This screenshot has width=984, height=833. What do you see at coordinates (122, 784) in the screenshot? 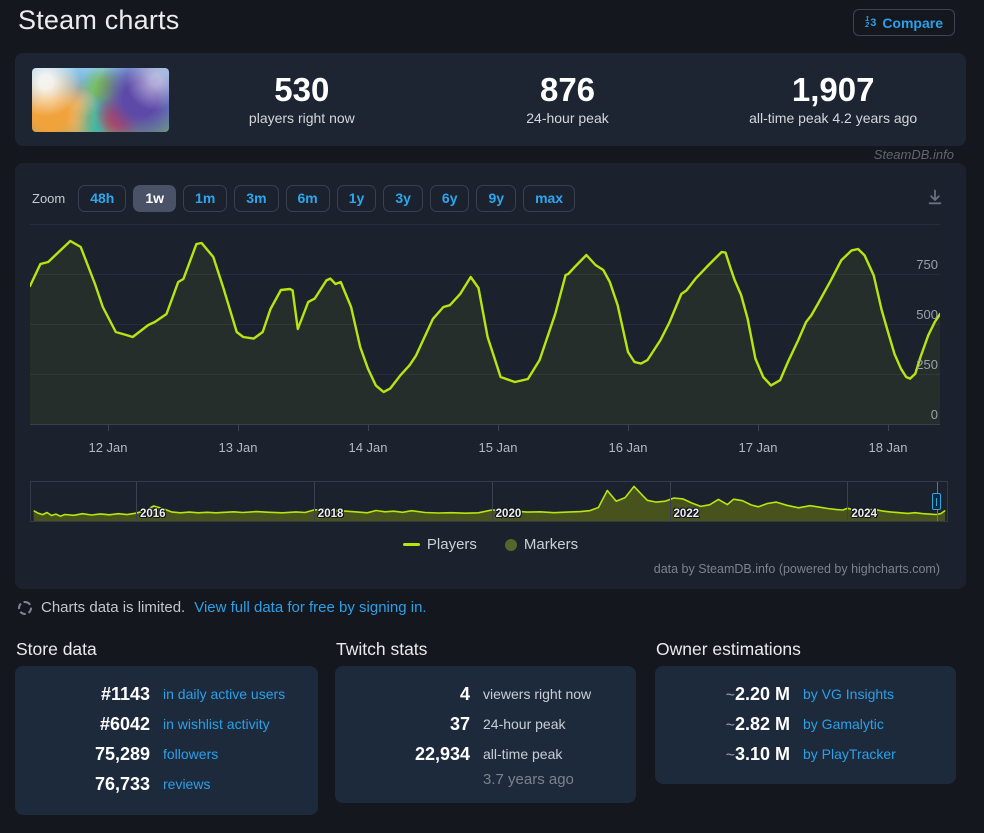
I see `stat-value: 76,733` at bounding box center [122, 784].